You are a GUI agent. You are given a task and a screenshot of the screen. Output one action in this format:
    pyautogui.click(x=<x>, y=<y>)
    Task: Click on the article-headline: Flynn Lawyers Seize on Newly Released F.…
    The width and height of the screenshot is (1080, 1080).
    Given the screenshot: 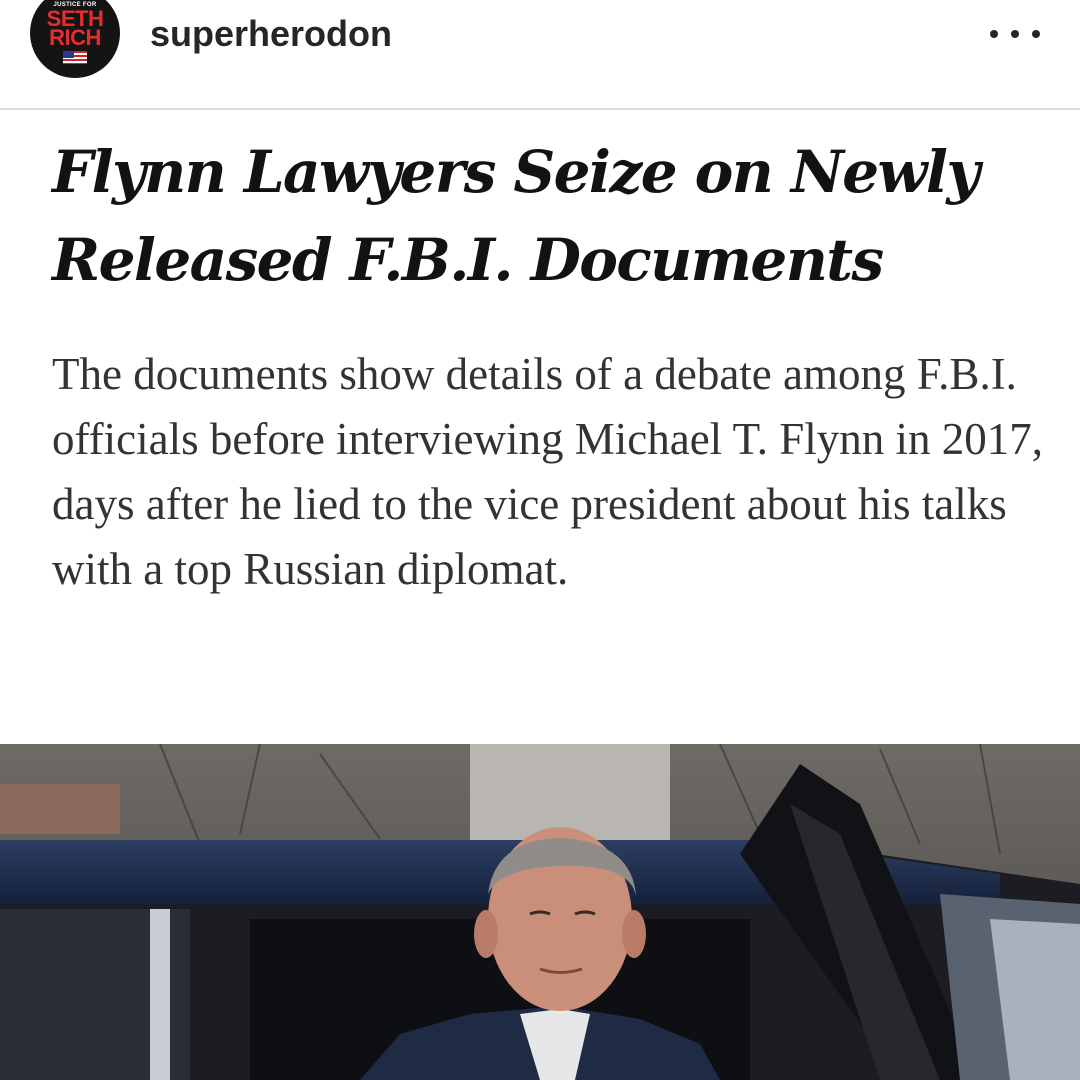 What is the action you would take?
    pyautogui.click(x=516, y=216)
    